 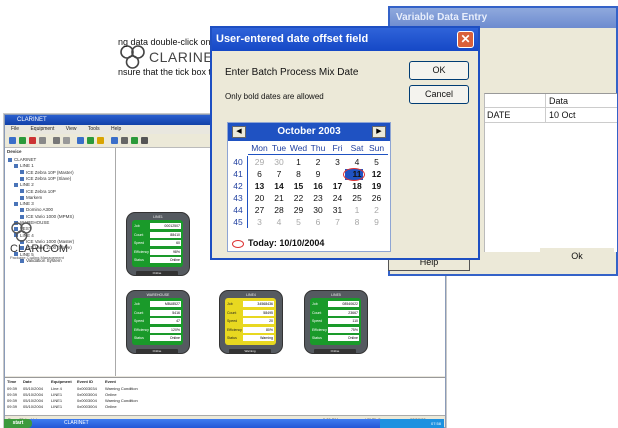 I want to click on calendar-day: 24, so click(x=337, y=198).